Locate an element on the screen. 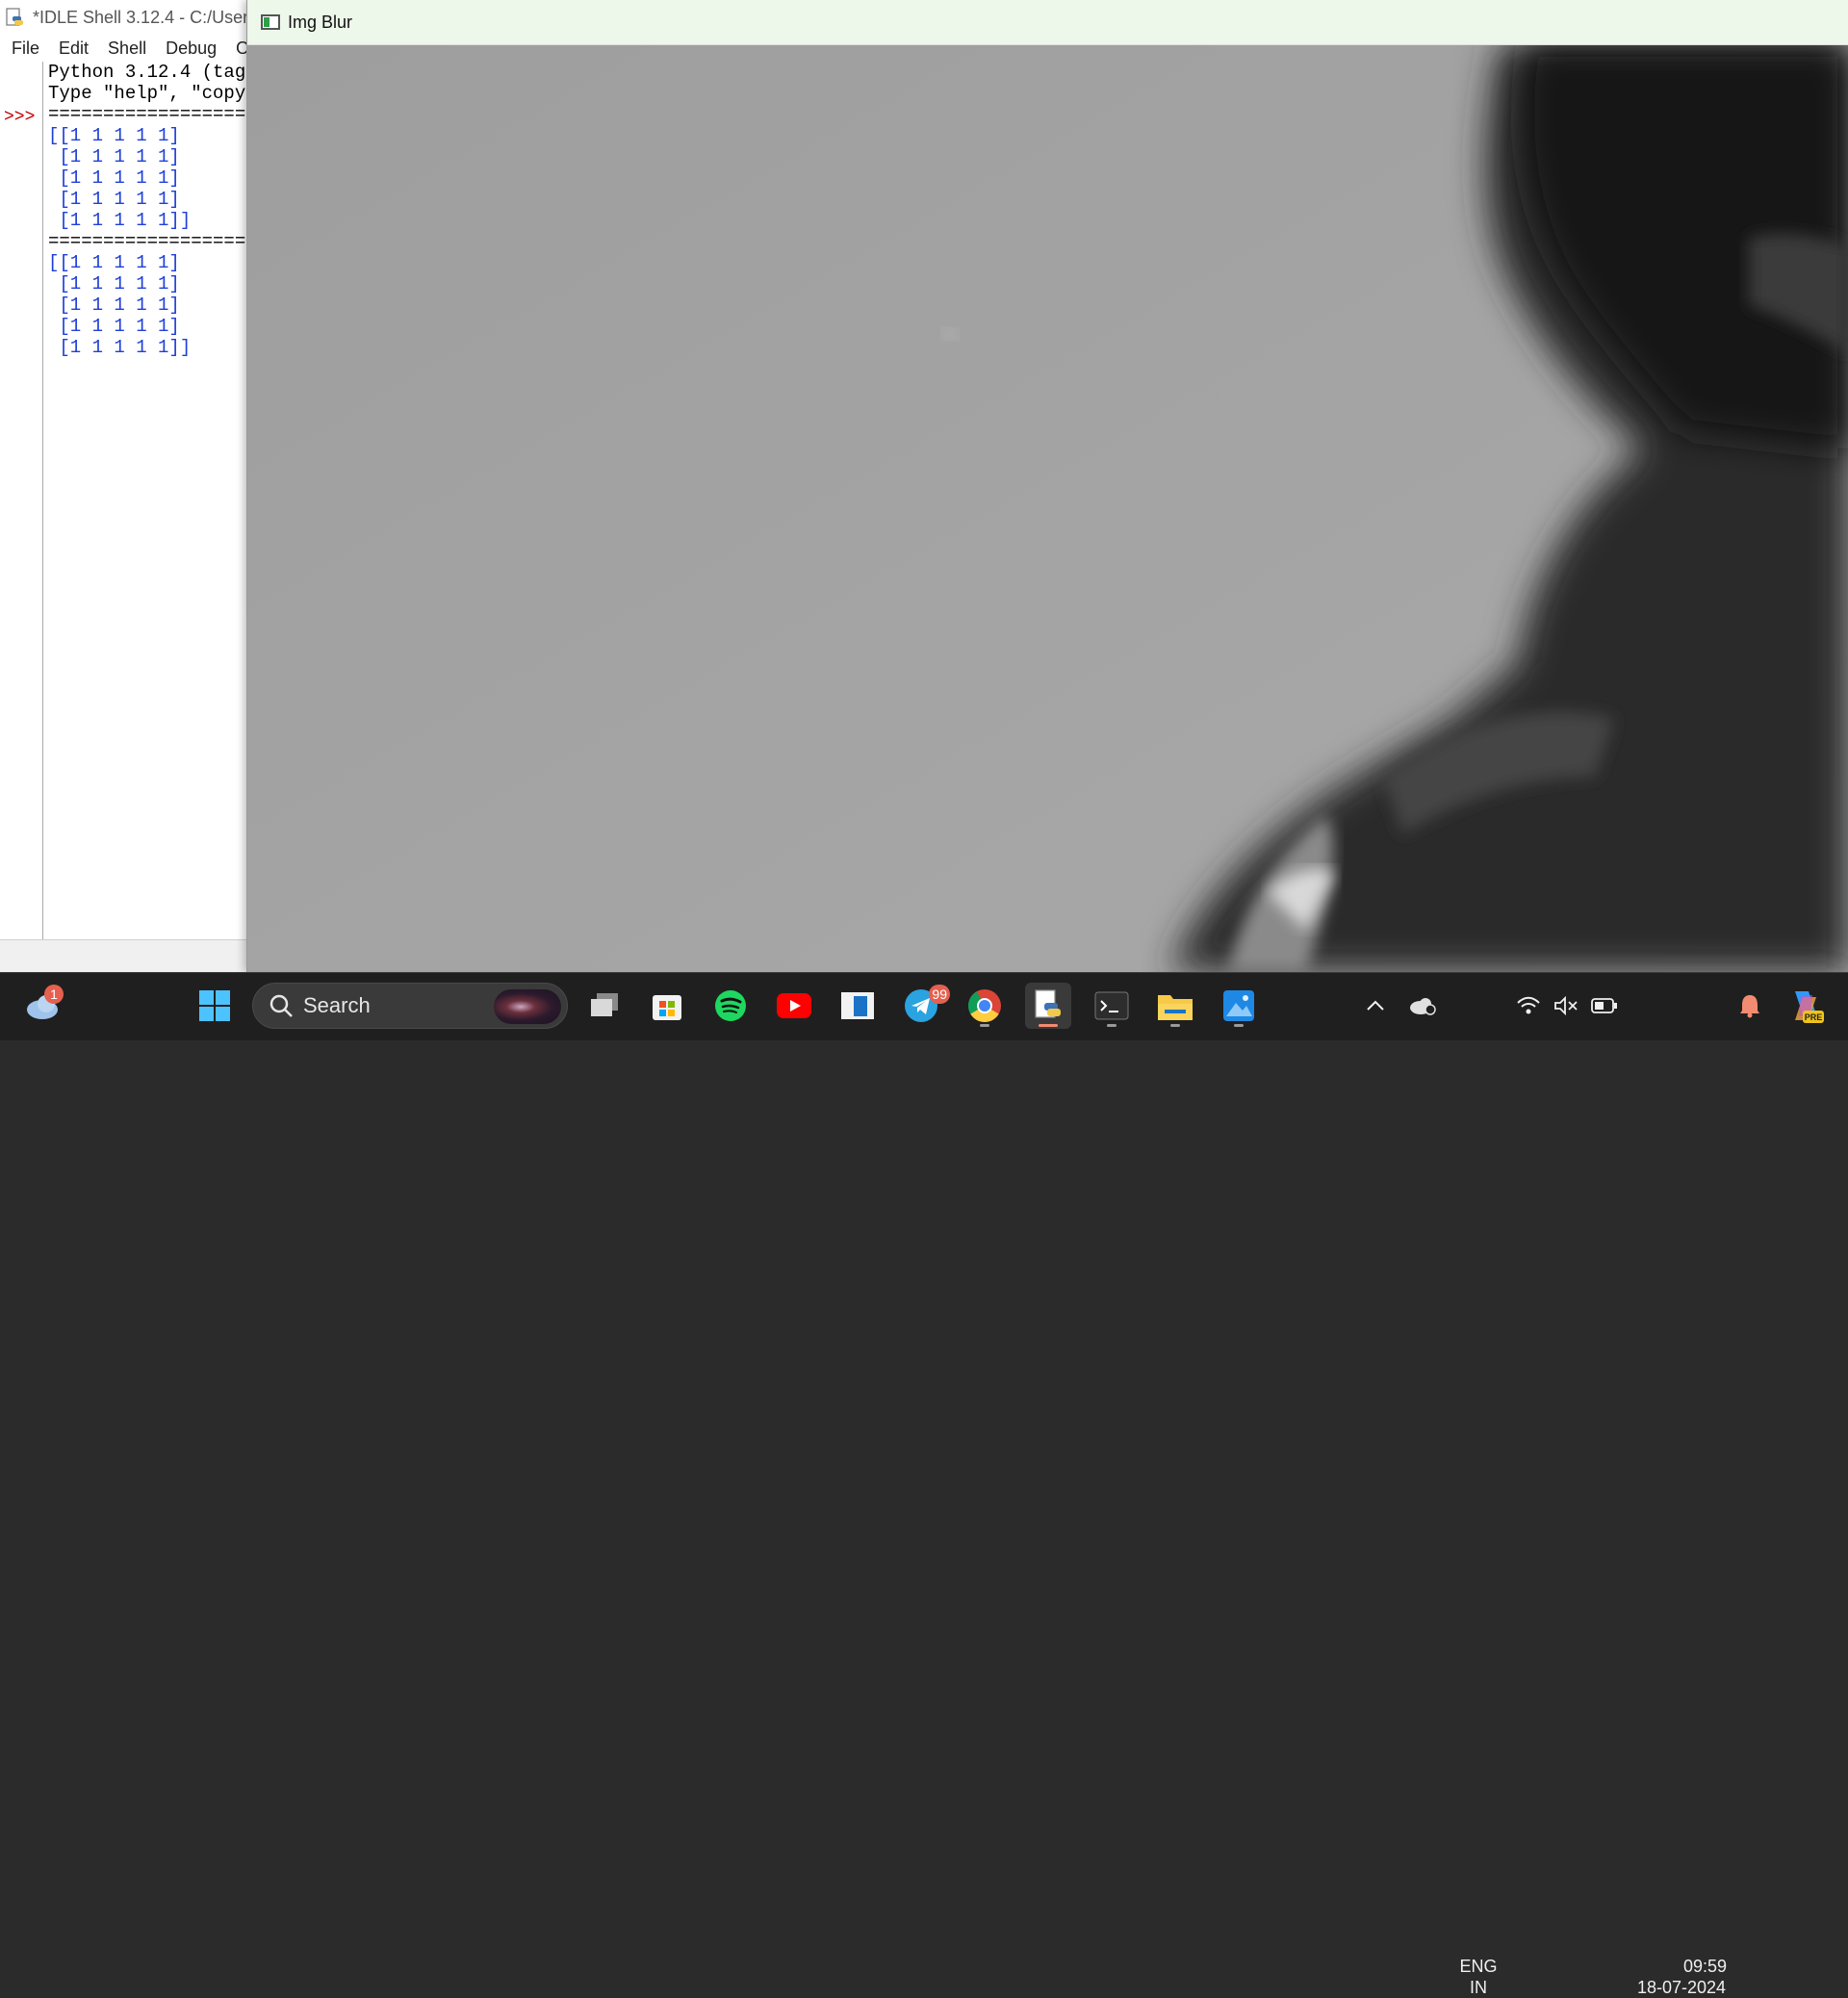  taskbar-file-explorer is located at coordinates (1175, 1006).